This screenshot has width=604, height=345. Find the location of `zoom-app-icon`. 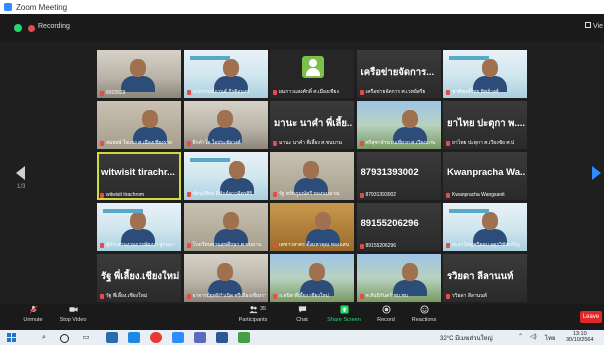

zoom-app-icon is located at coordinates (178, 337).